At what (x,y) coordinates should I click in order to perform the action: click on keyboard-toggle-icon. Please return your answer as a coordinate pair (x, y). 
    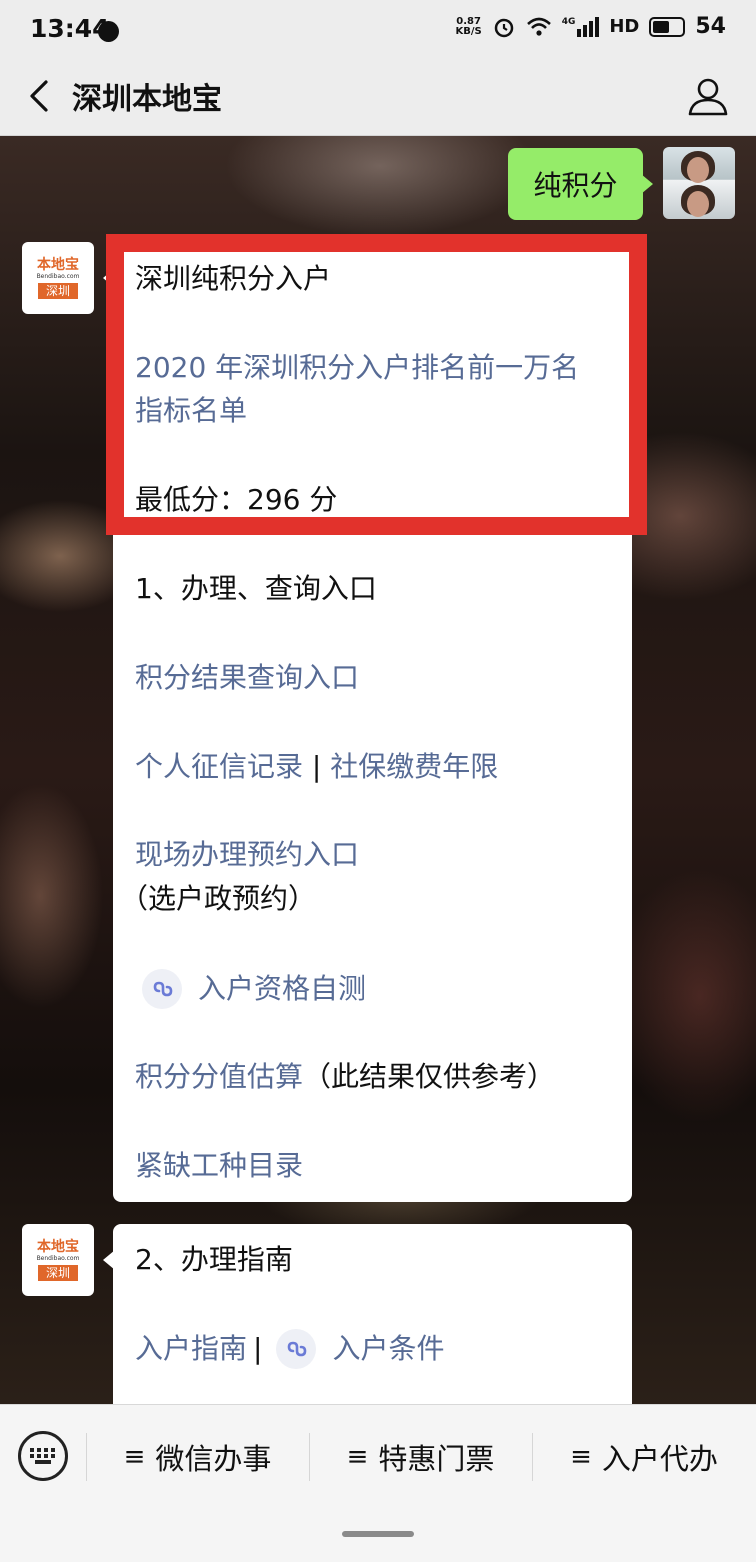
    Looking at the image, I should click on (43, 1456).